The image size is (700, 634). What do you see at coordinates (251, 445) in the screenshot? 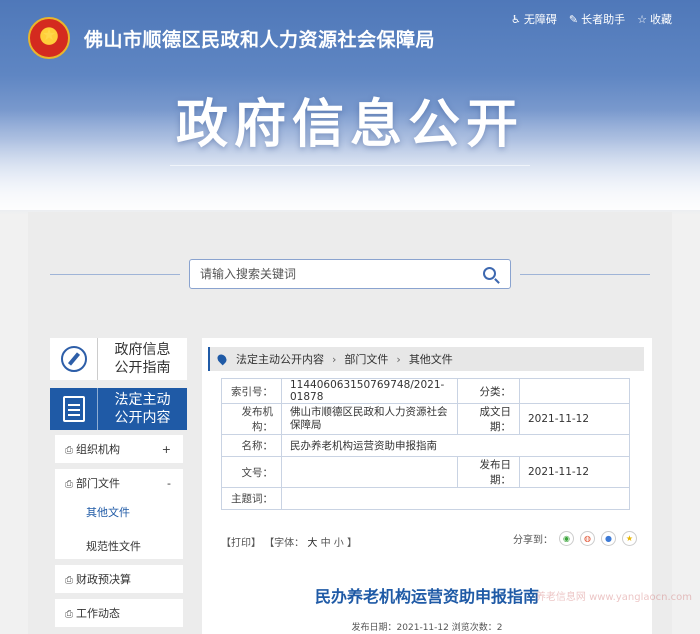
I see `meta-key: 名称：` at bounding box center [251, 445].